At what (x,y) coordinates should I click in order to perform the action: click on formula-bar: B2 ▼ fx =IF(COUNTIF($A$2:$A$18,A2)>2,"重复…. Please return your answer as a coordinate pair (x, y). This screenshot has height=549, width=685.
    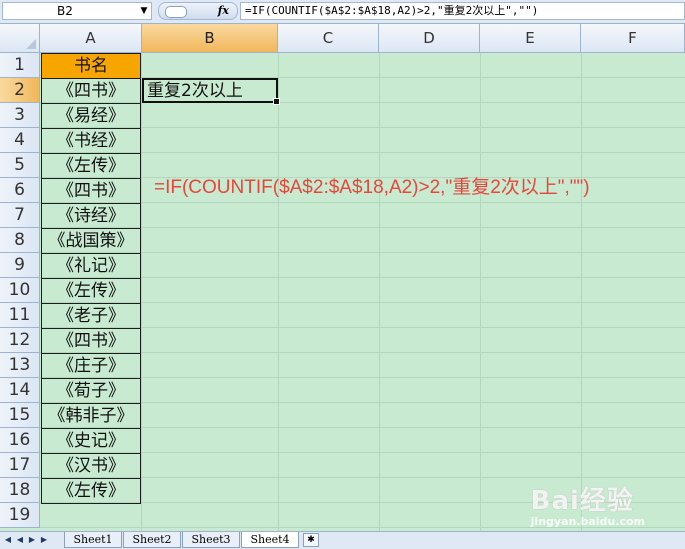
    Looking at the image, I should click on (342, 12).